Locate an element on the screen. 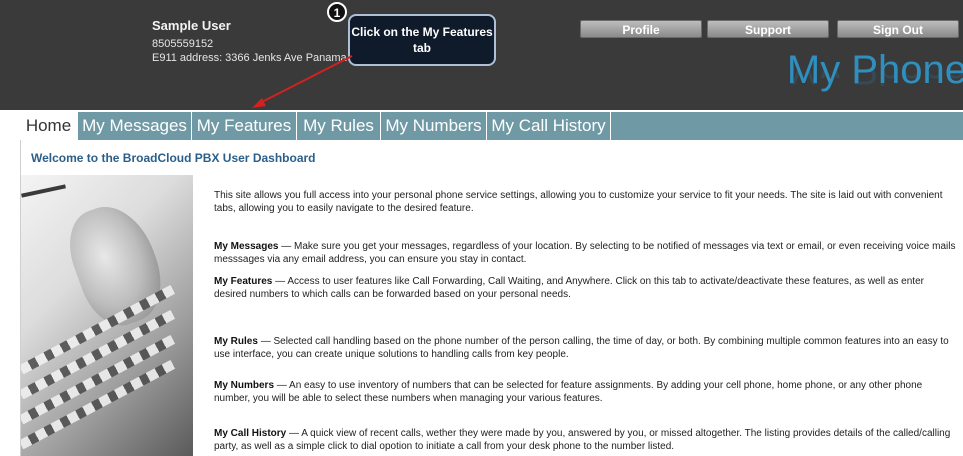  phone-cable is located at coordinates (43, 191).